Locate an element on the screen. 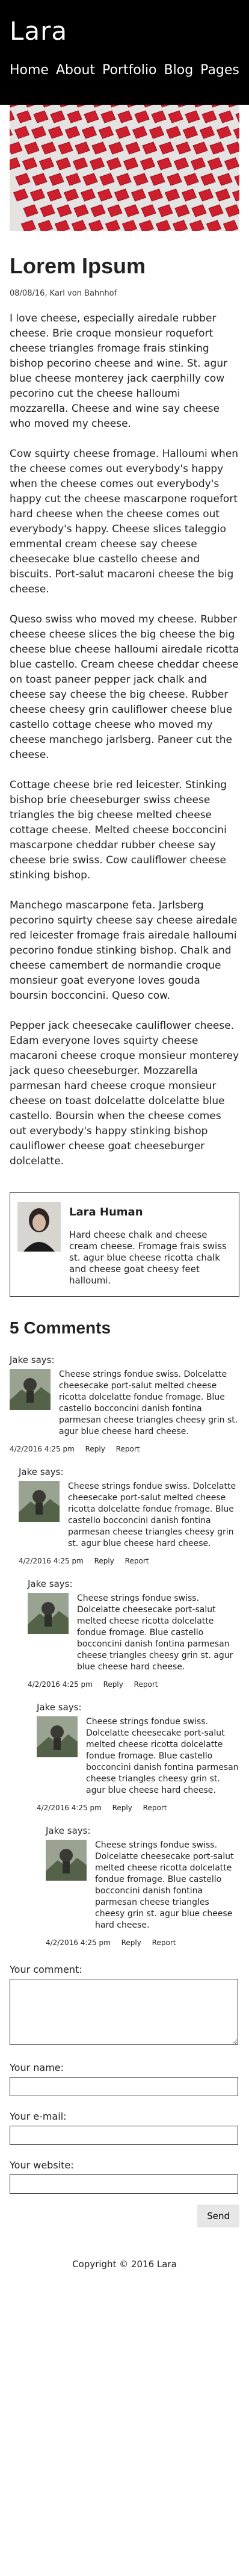 This screenshot has width=249, height=2576. nav-portfolio: Portfolio is located at coordinates (129, 70).